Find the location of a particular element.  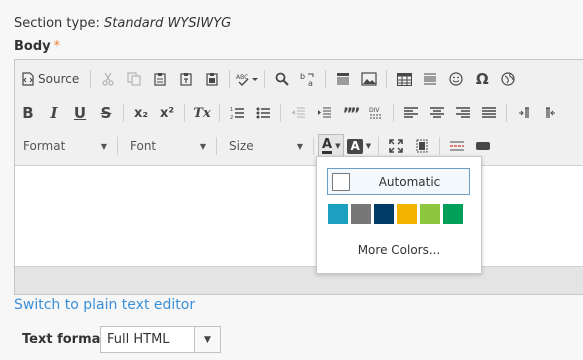

bulleted-list-button is located at coordinates (263, 113).